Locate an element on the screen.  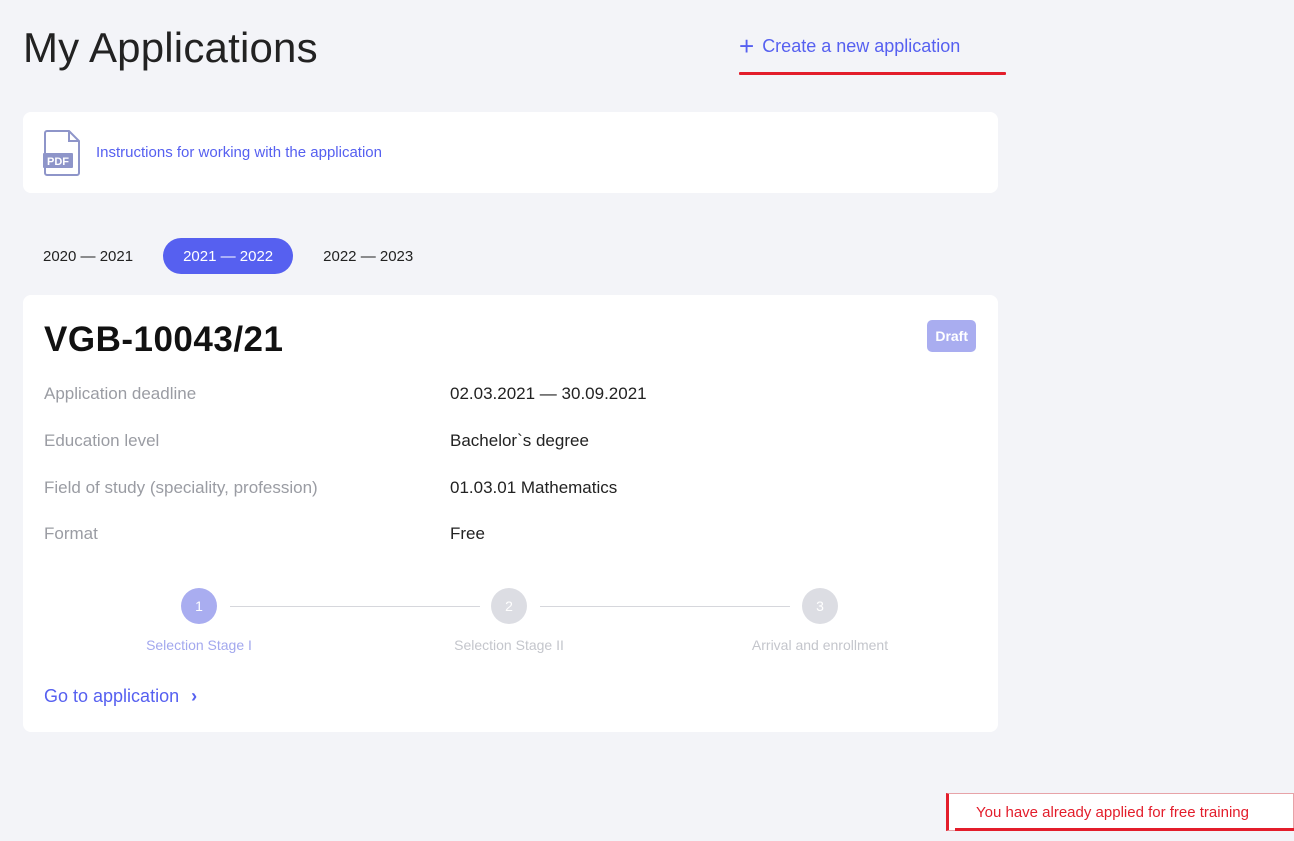
step-1-circle: 1 is located at coordinates (199, 606).